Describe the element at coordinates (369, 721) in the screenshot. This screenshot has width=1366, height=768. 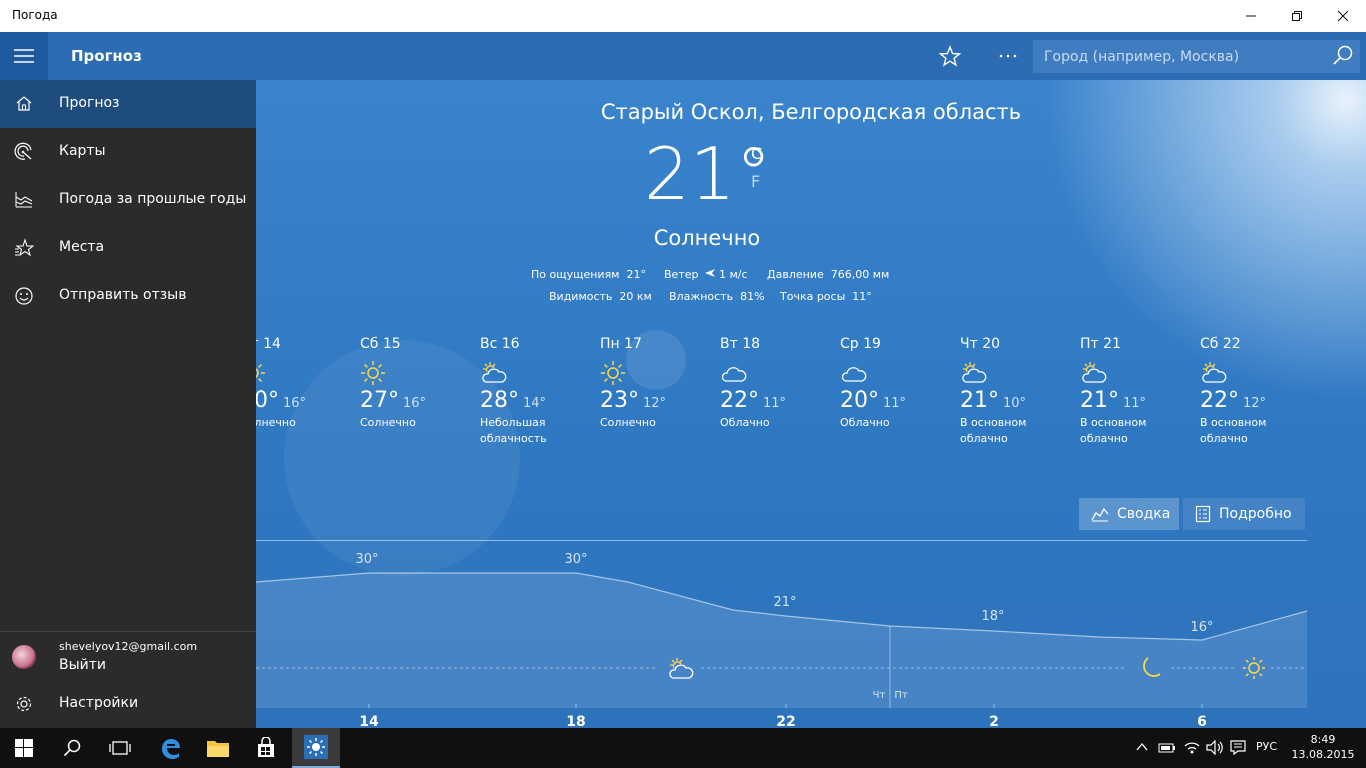
I see `time-label: 14` at that location.